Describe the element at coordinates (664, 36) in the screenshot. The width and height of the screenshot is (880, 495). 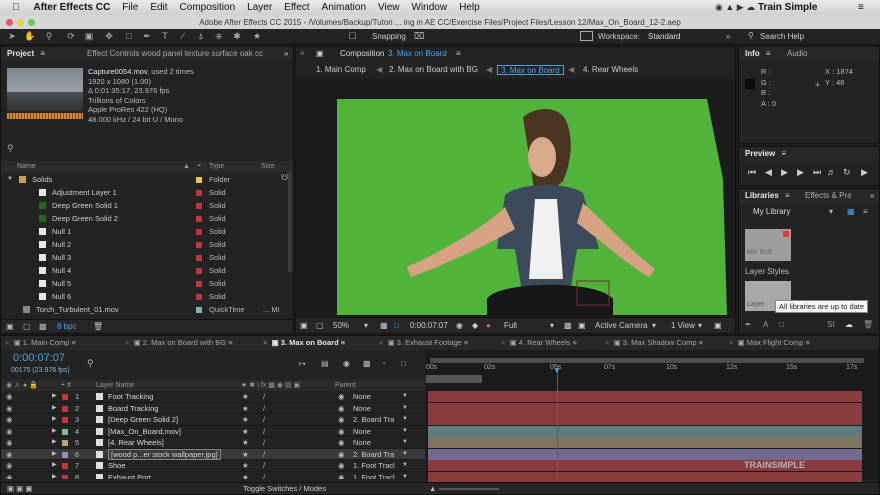
I see `workspace-select: Standard` at that location.